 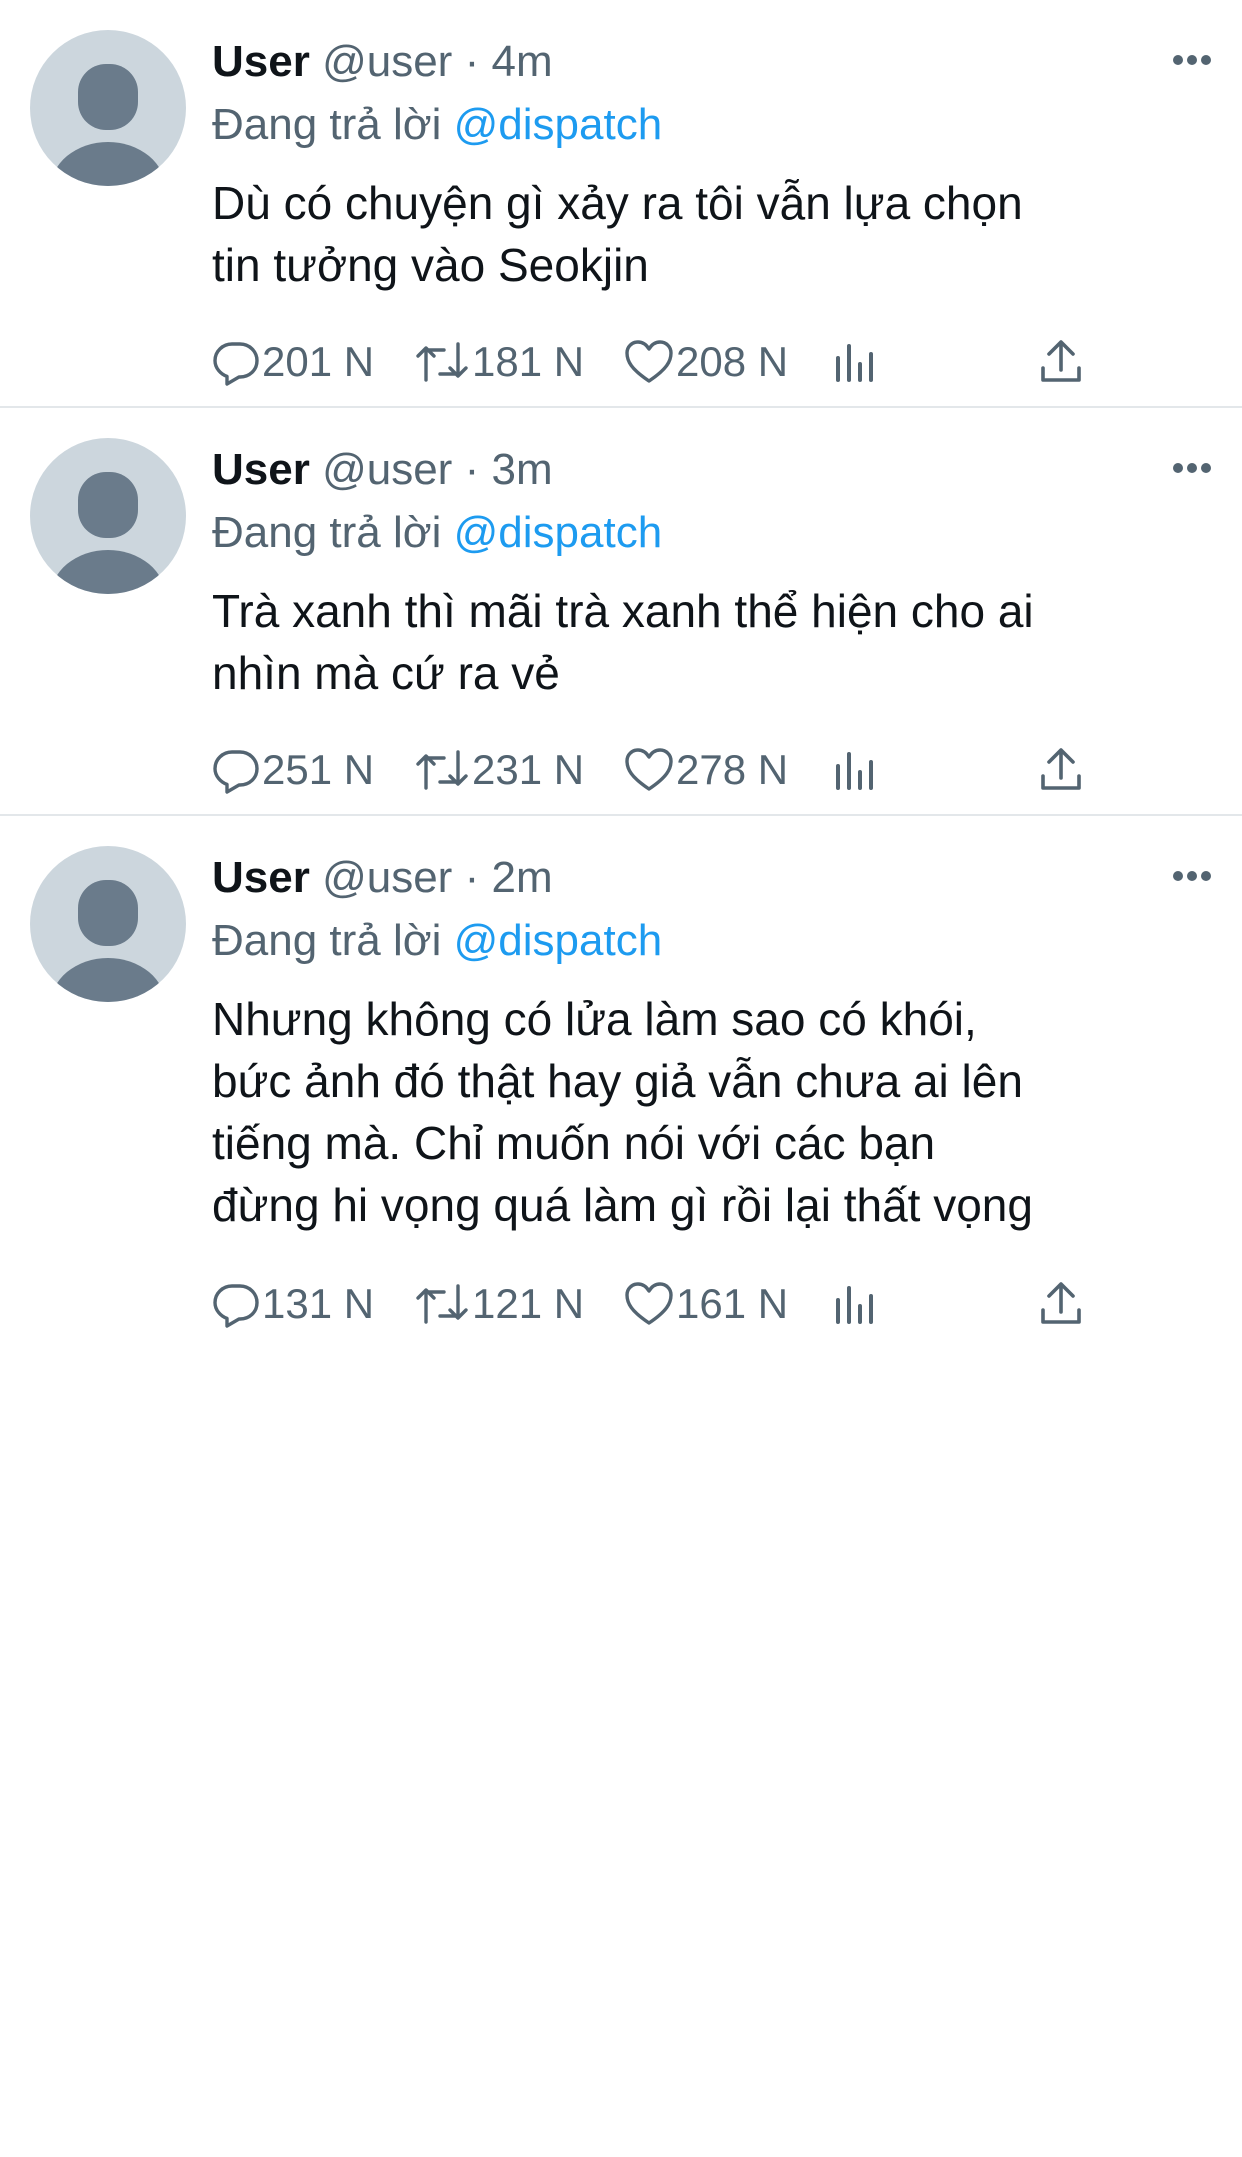 What do you see at coordinates (732, 1303) in the screenshot?
I see `like-count: 161 N` at bounding box center [732, 1303].